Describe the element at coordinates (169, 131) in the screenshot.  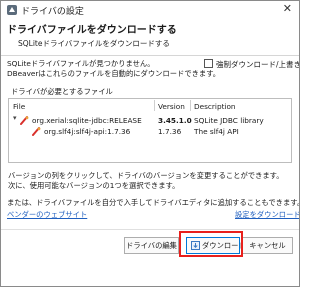
I see `file-version: 1.7.36` at that location.